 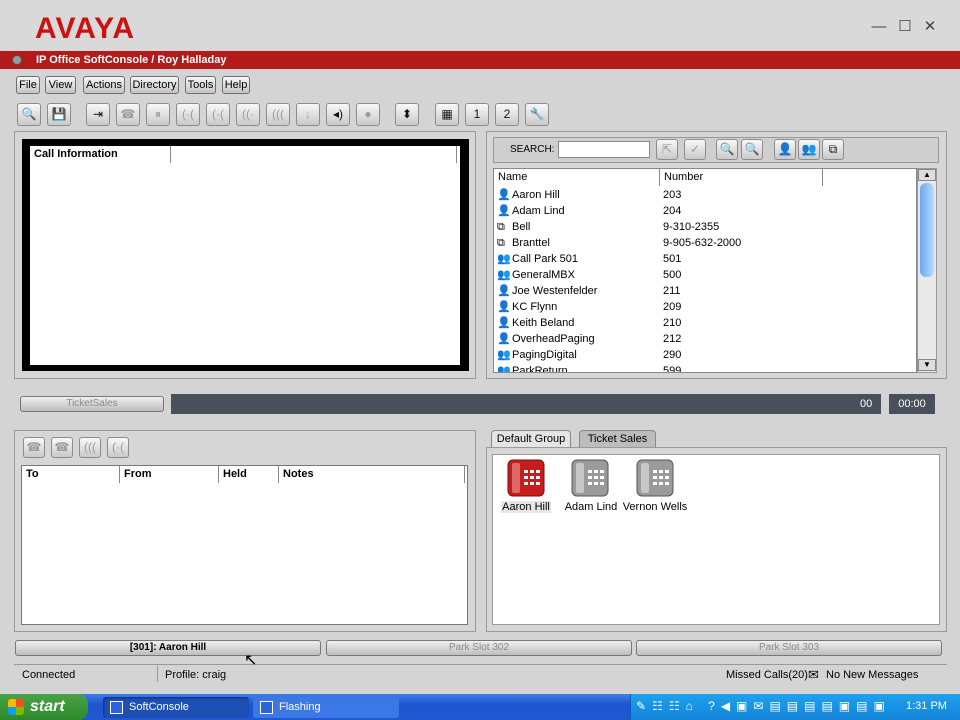 What do you see at coordinates (655, 479) in the screenshot?
I see `phone-vernon-wells-icon` at bounding box center [655, 479].